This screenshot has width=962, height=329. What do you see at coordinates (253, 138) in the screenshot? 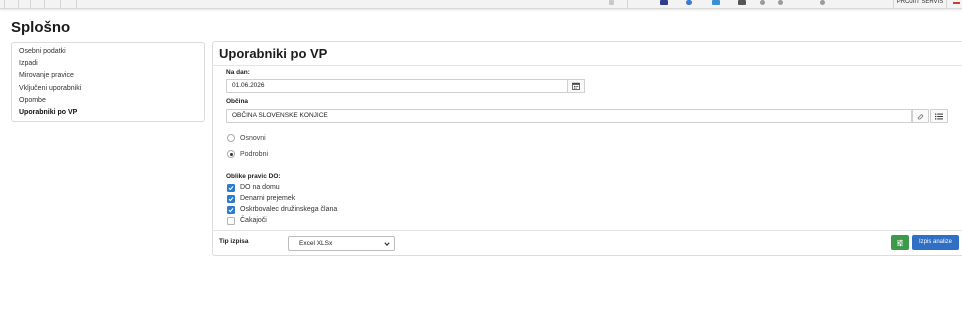
I see `radio-label: Osnovni` at bounding box center [253, 138].